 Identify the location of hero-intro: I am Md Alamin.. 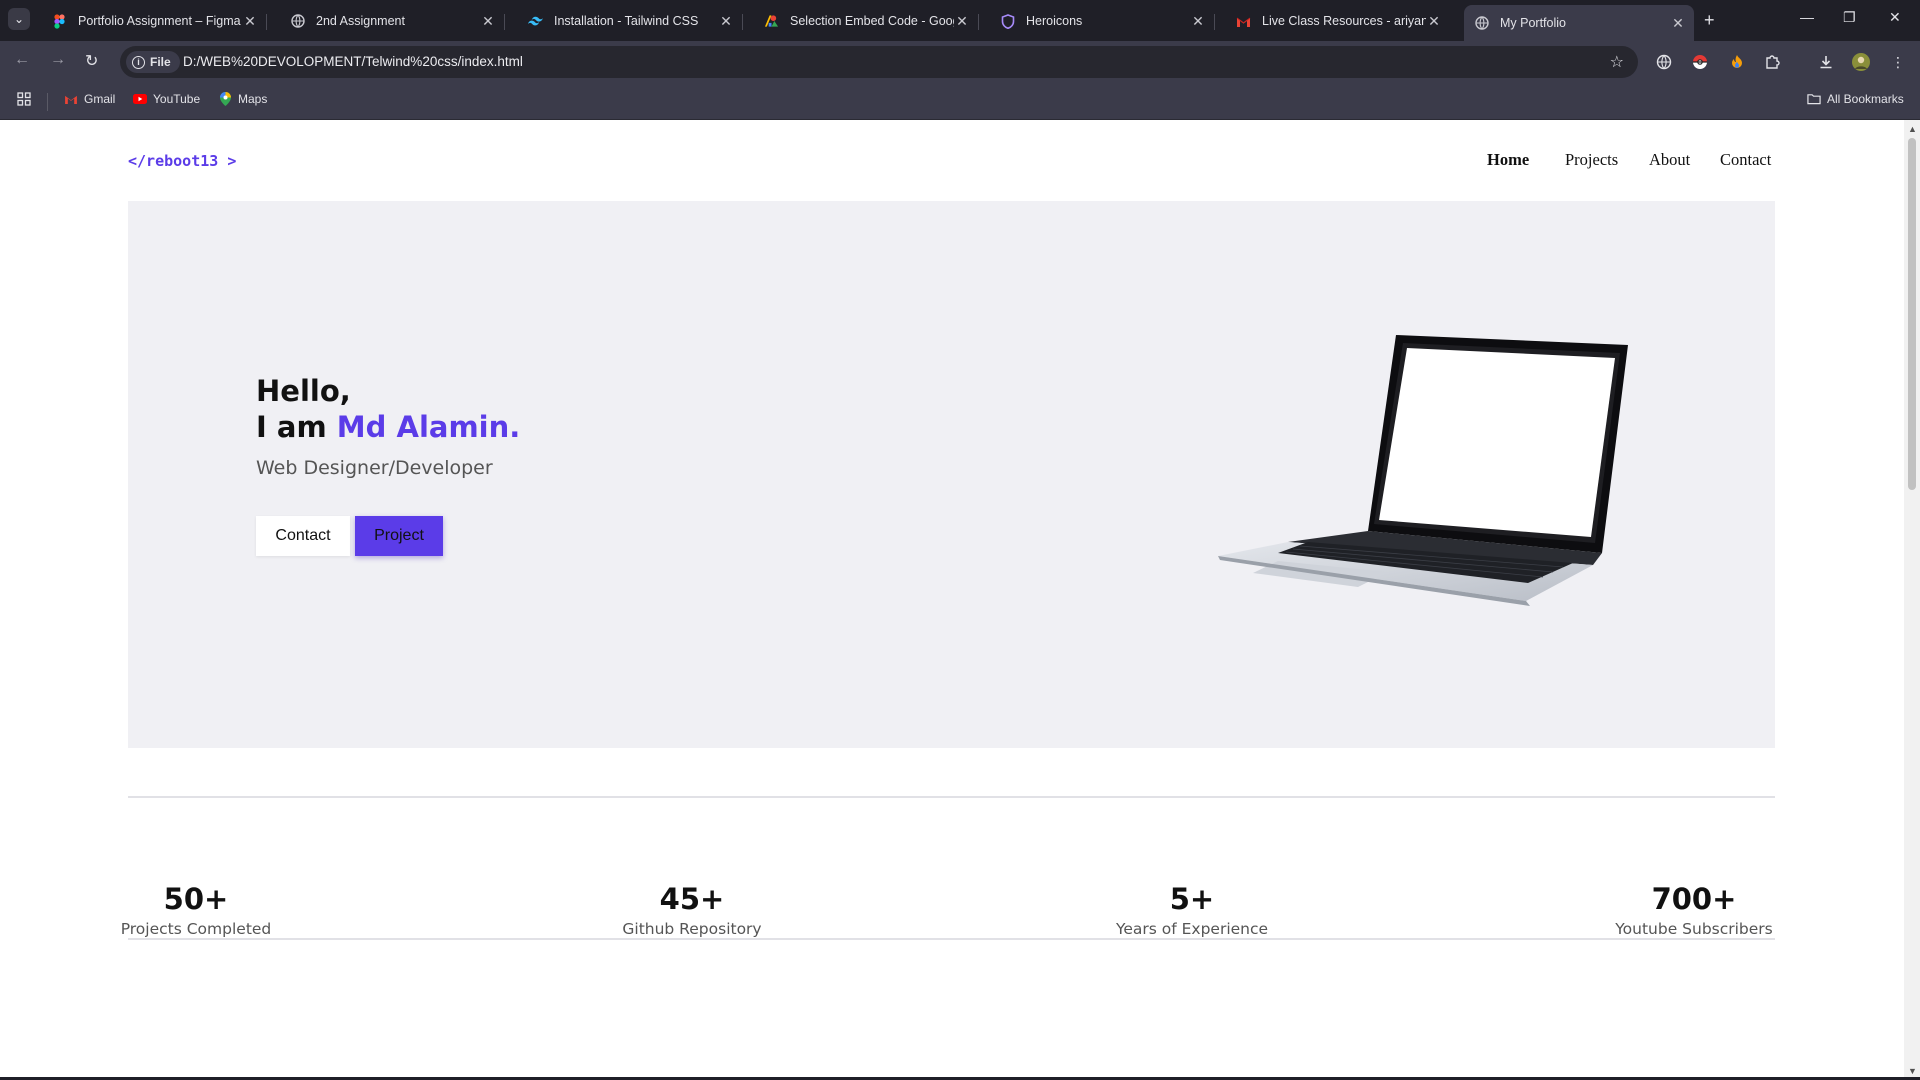
(388, 427).